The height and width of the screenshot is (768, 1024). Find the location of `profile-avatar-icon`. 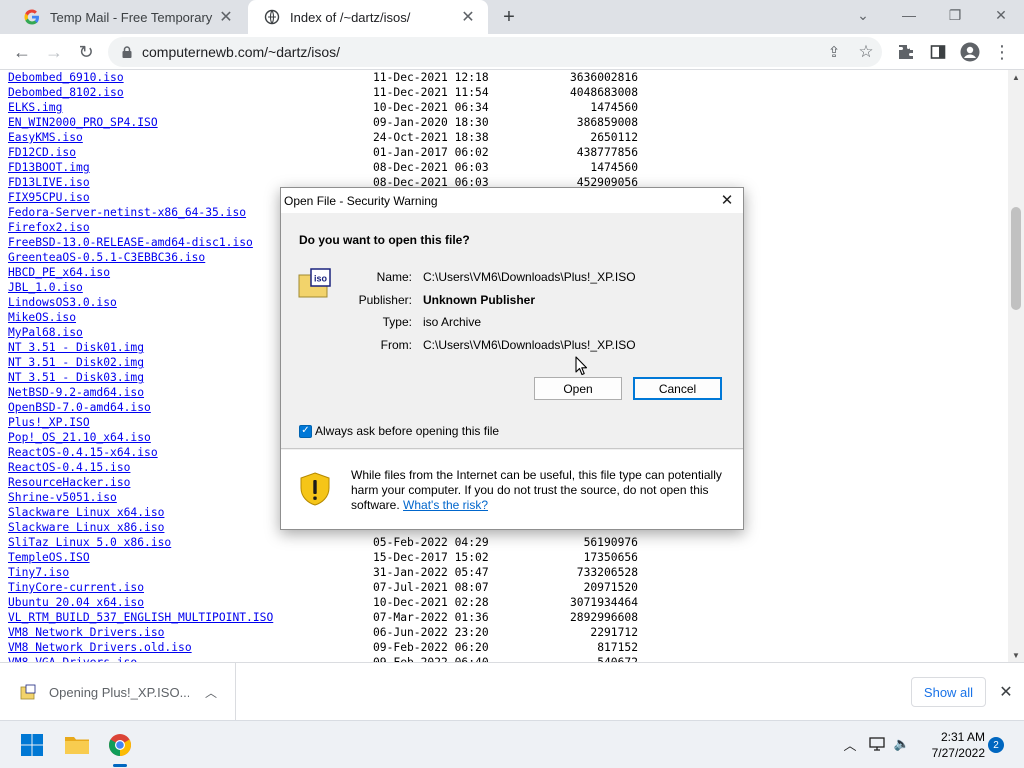

profile-avatar-icon is located at coordinates (970, 52).